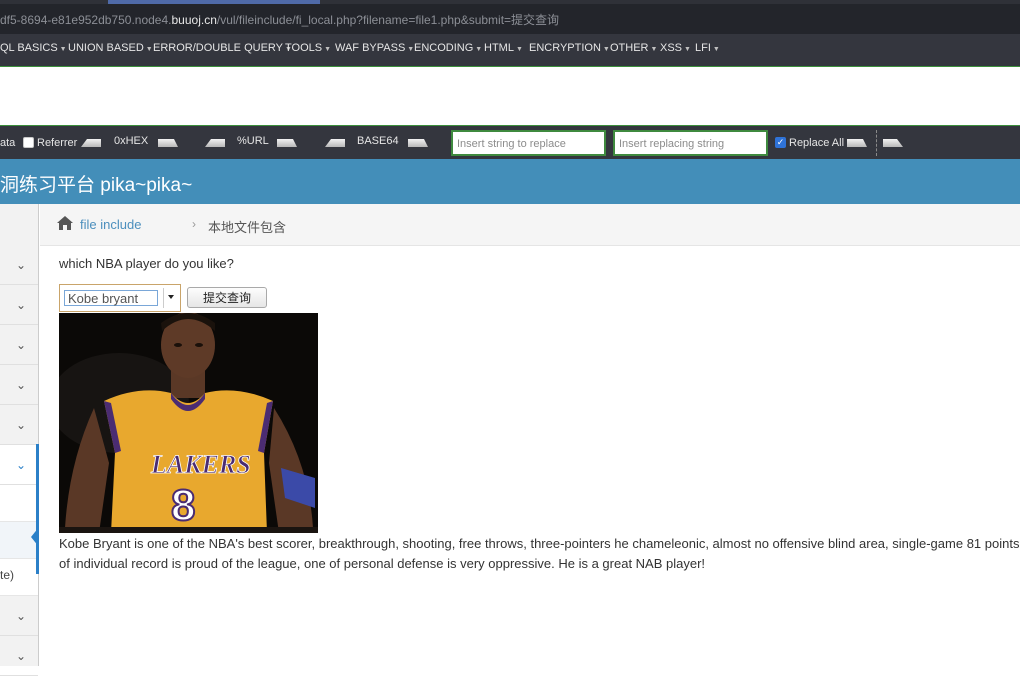 The width and height of the screenshot is (1020, 676). What do you see at coordinates (7, 575) in the screenshot?
I see `sidebar-subitem-label: te)` at bounding box center [7, 575].